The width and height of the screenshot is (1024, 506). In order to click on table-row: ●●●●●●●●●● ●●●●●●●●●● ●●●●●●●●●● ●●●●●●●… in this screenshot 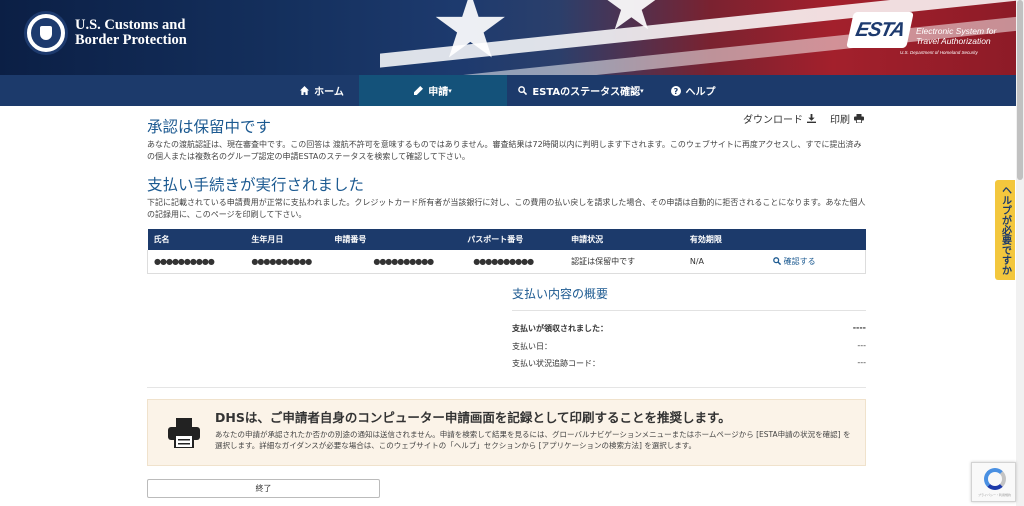, I will do `click(506, 262)`.